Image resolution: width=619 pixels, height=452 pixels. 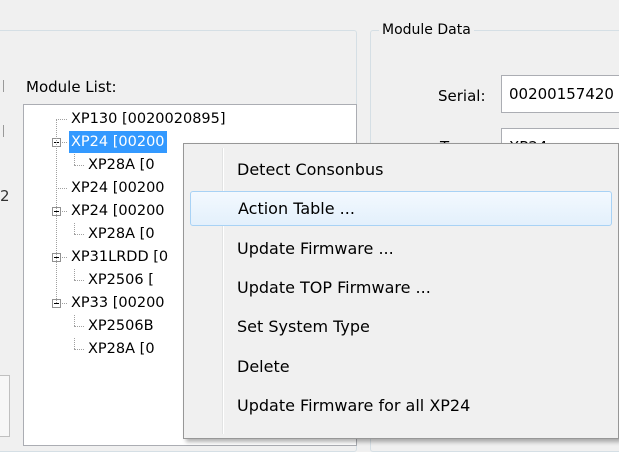 I want to click on left-edge-control, so click(x=5, y=406).